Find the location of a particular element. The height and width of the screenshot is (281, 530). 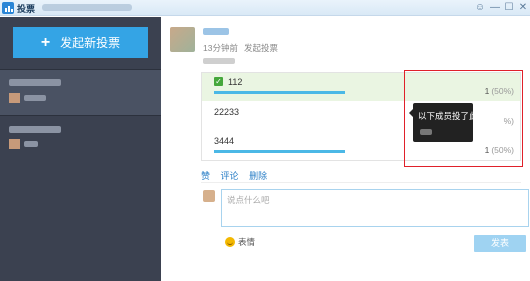

new-vote-label: 发起新投票 is located at coordinates (90, 43).